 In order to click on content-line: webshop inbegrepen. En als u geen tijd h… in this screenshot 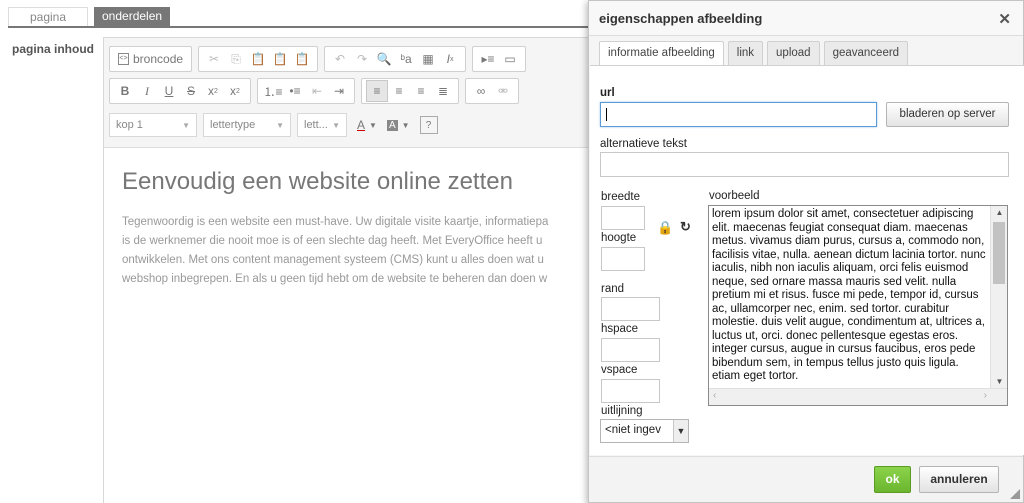, I will do `click(335, 279)`.